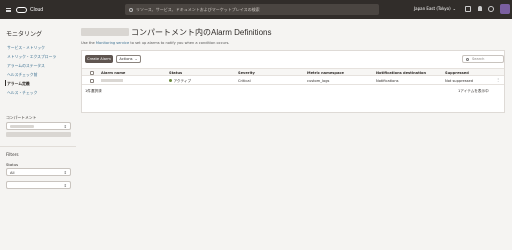 The image size is (512, 250). What do you see at coordinates (22, 126) in the screenshot?
I see `compartment-value-redacted` at bounding box center [22, 126].